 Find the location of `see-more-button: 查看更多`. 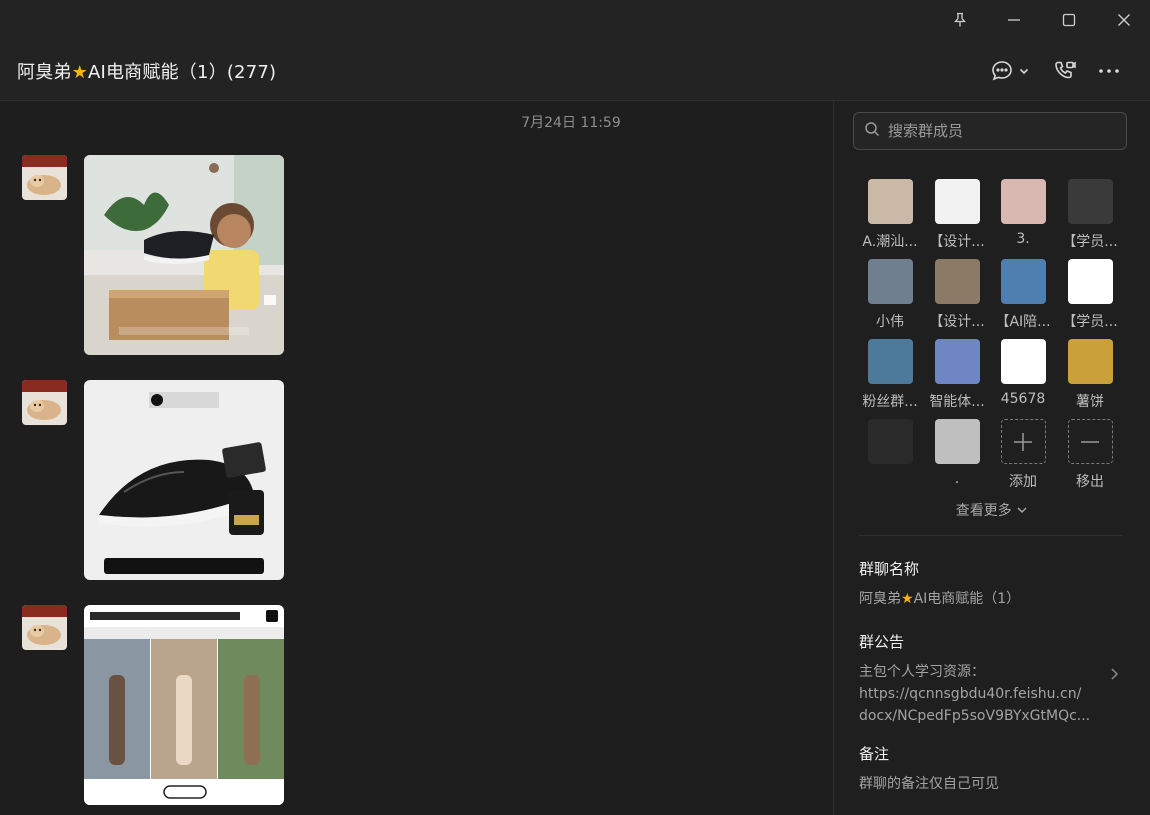

see-more-button: 查看更多 is located at coordinates (992, 510).